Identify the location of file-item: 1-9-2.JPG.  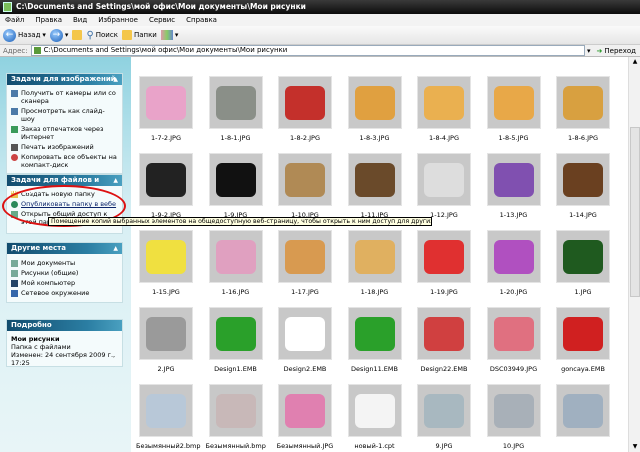
(166, 186).